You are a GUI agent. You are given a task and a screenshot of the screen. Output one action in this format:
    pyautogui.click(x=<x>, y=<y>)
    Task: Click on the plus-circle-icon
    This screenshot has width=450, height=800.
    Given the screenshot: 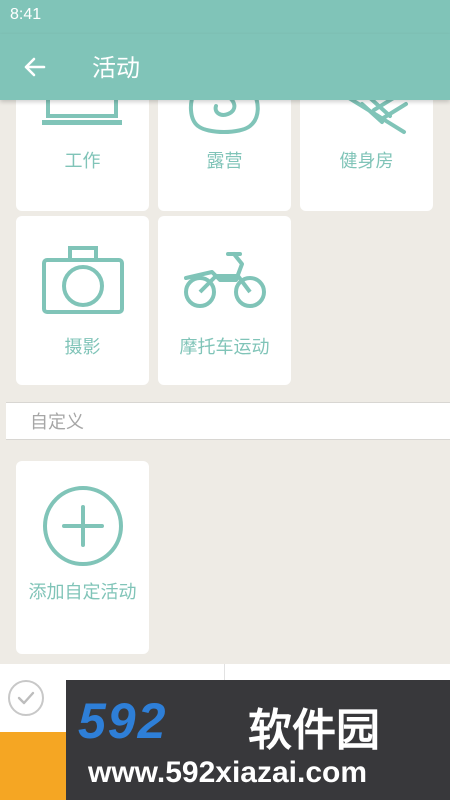 What is the action you would take?
    pyautogui.click(x=83, y=526)
    